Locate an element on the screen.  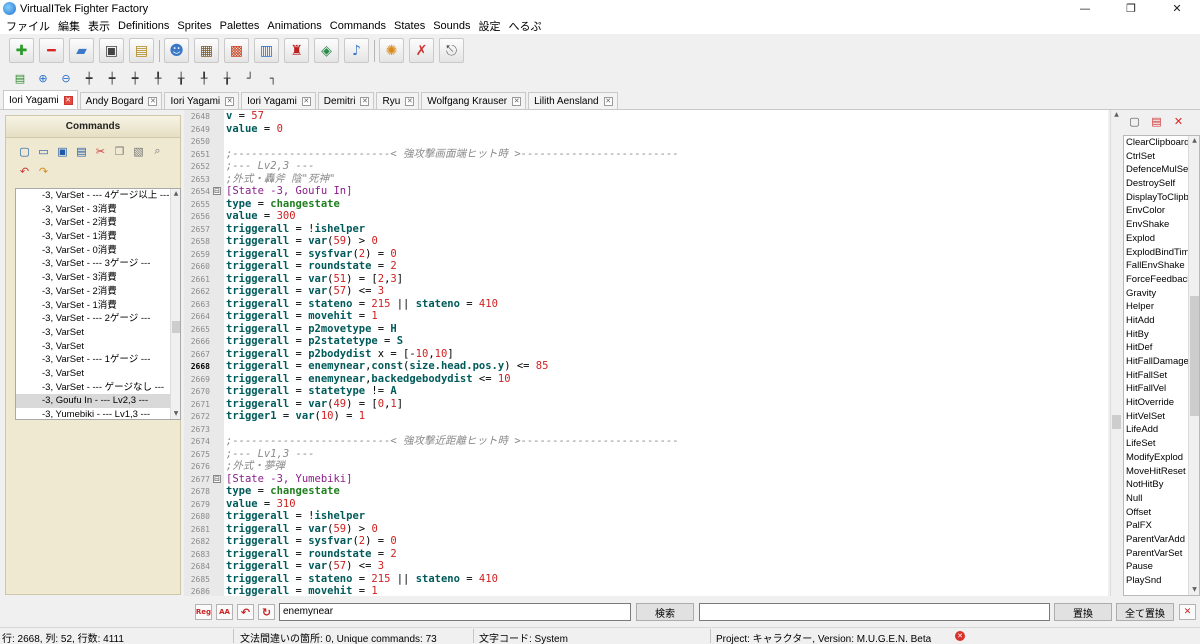
new-document-icon: ▢ is located at coordinates (1134, 121).